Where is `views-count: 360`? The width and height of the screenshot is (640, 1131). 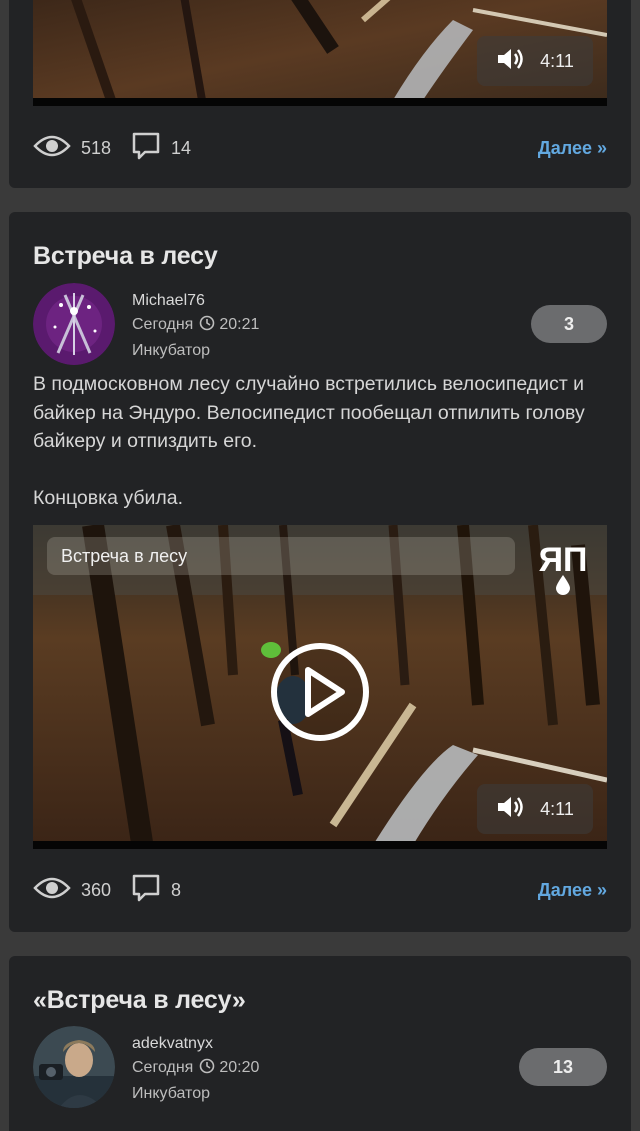 views-count: 360 is located at coordinates (96, 889).